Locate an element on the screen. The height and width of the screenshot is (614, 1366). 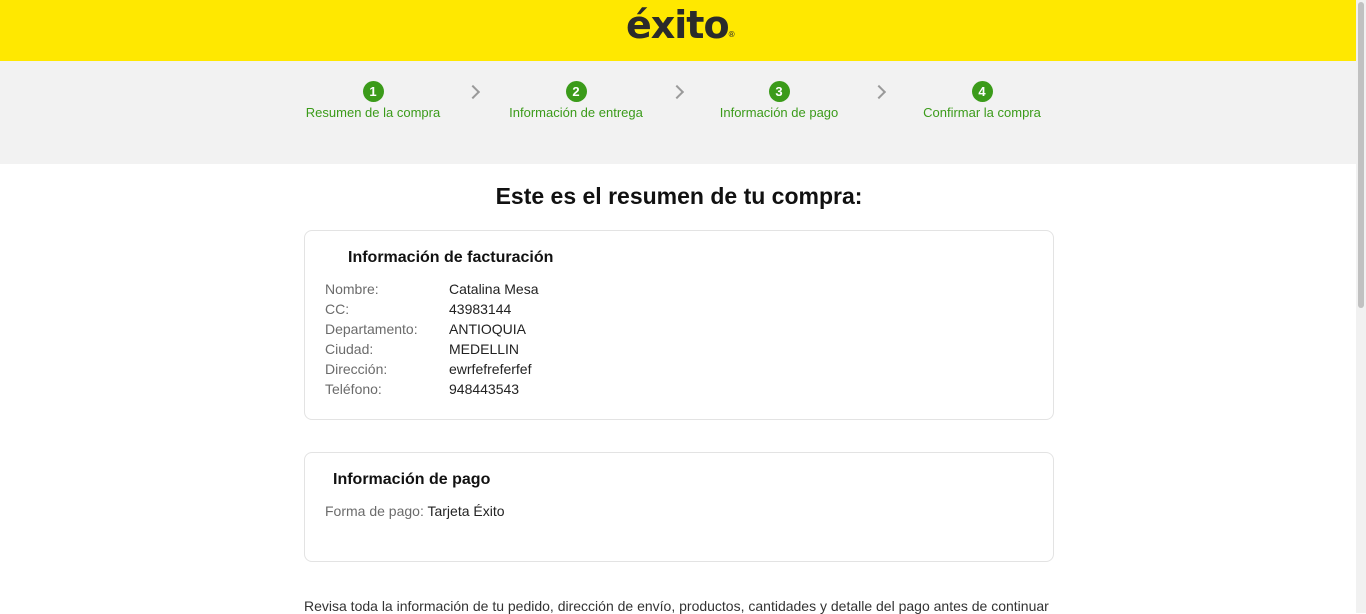
step-delivery: 2 Información de entrega is located at coordinates (576, 100).